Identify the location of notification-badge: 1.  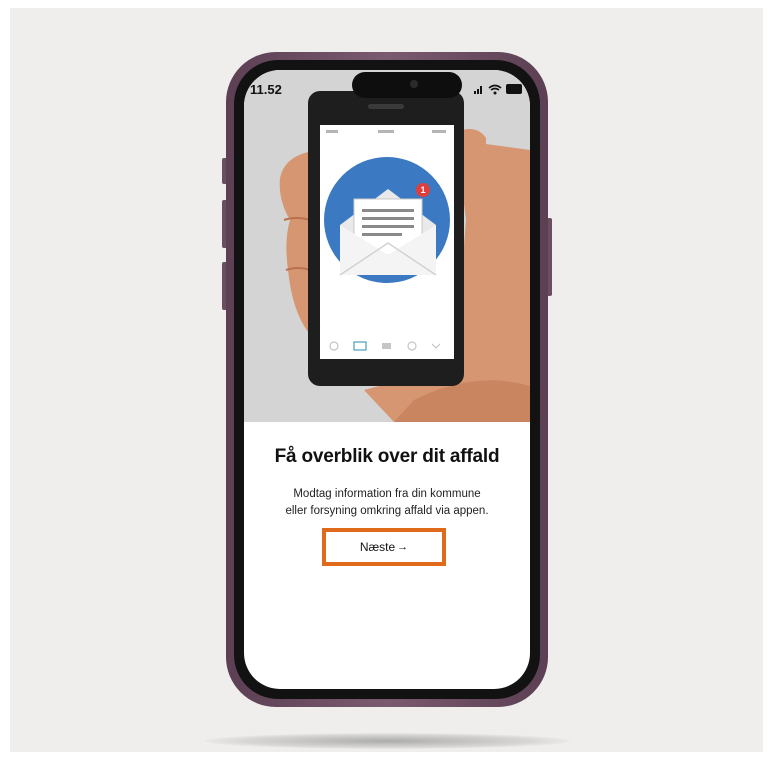
(423, 190).